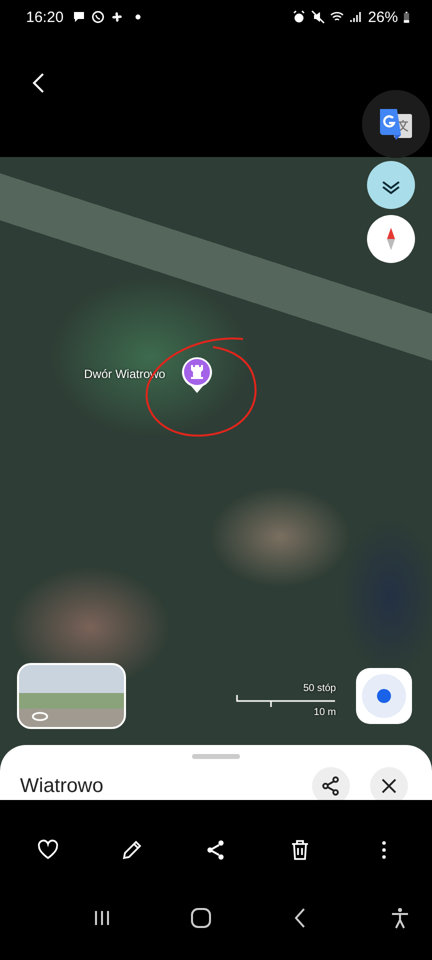  I want to click on pencil-icon, so click(132, 850).